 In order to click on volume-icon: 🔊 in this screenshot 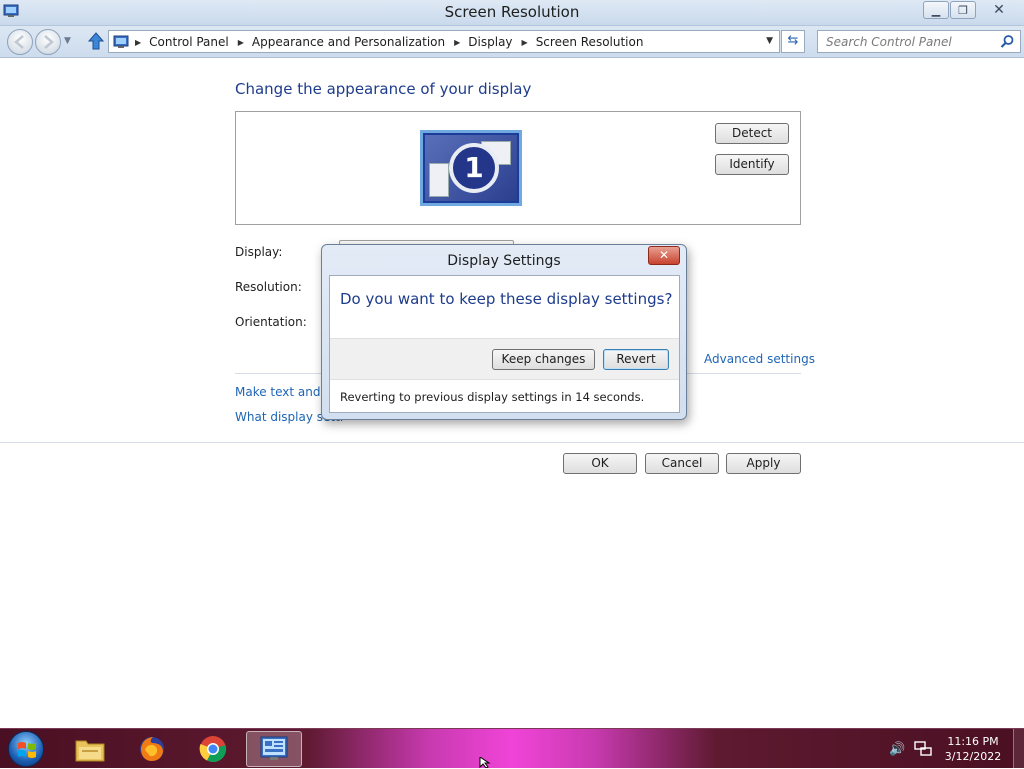, I will do `click(897, 749)`.